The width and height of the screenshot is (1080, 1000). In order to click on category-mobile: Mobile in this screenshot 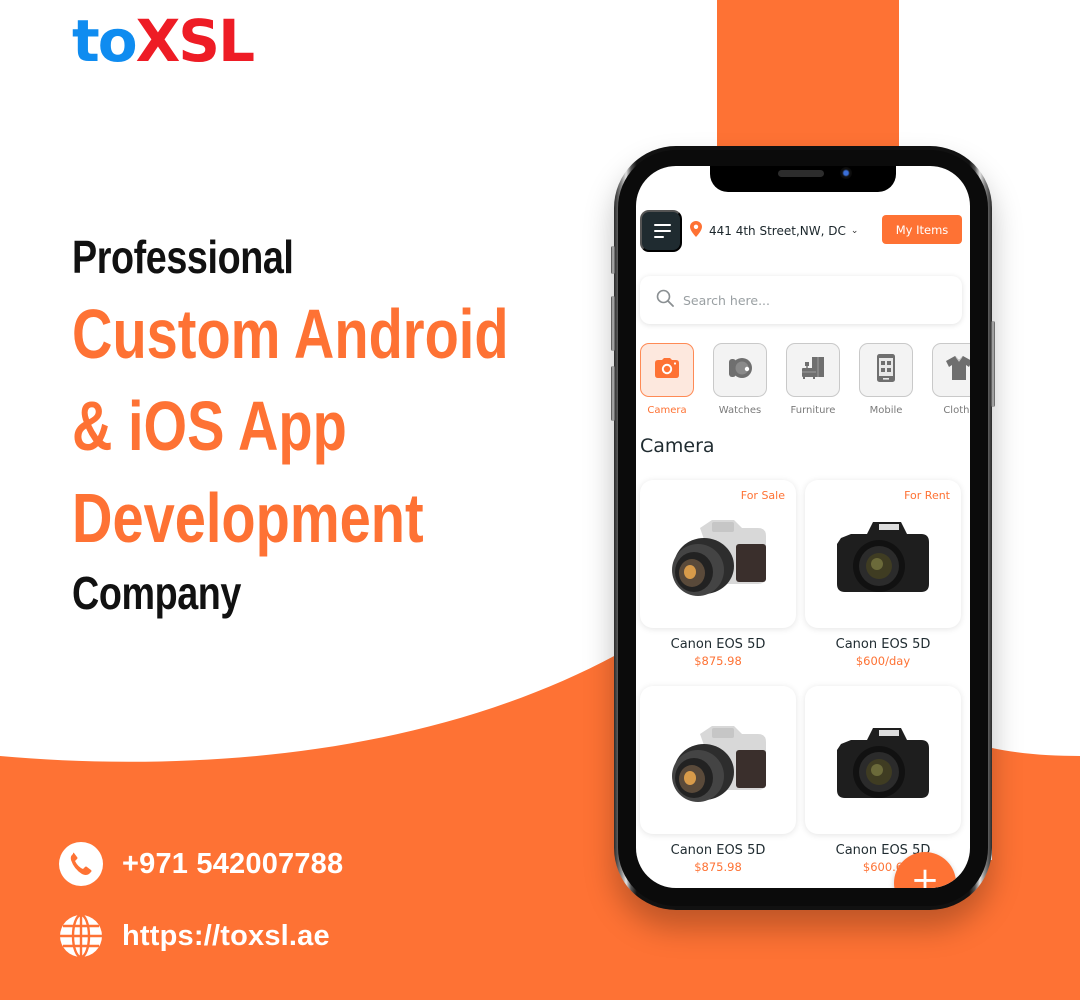, I will do `click(886, 379)`.